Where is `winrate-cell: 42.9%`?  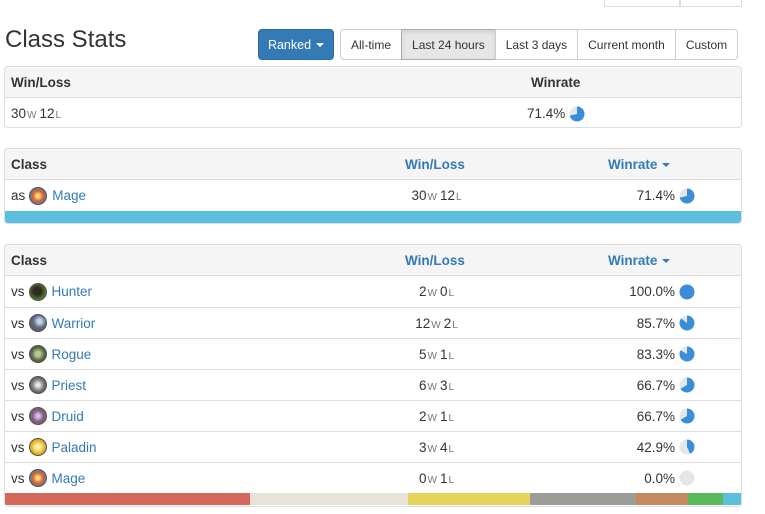 winrate-cell: 42.9% is located at coordinates (655, 447).